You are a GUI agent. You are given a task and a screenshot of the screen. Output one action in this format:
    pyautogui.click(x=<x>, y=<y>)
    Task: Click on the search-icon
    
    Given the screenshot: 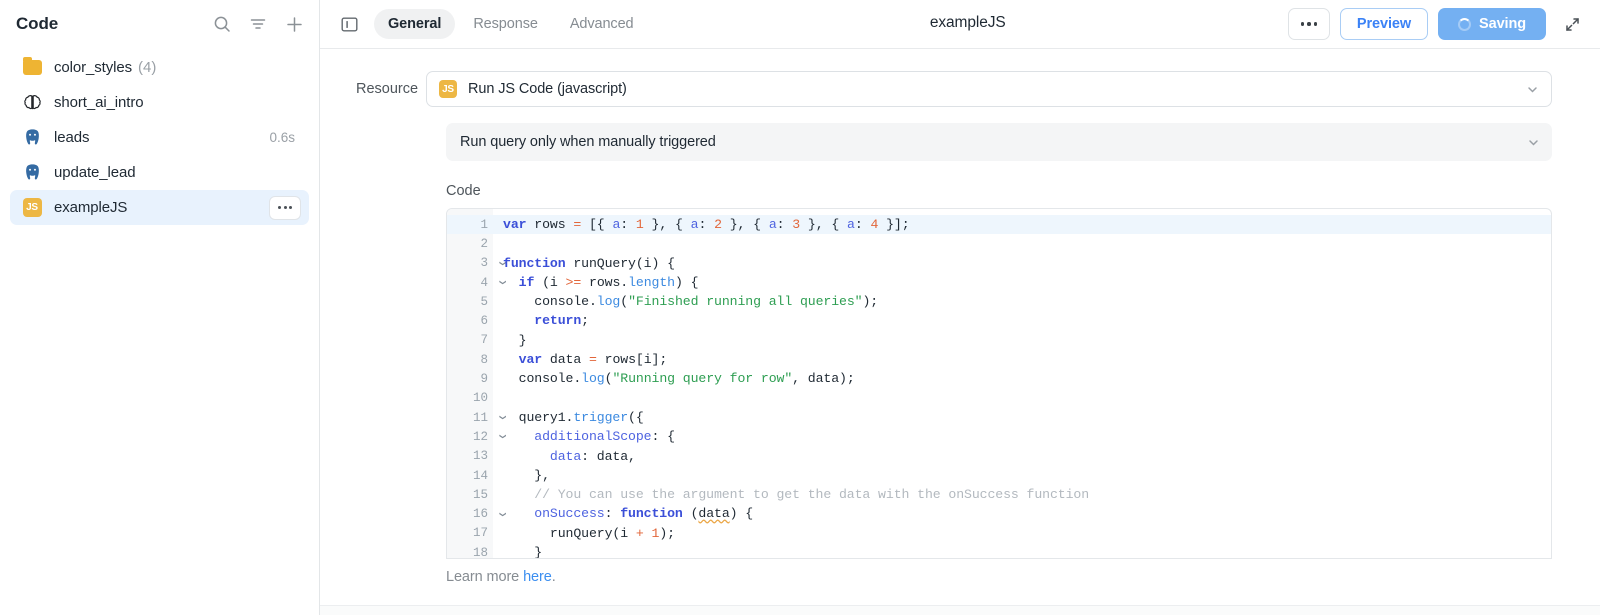 What is the action you would take?
    pyautogui.click(x=222, y=24)
    